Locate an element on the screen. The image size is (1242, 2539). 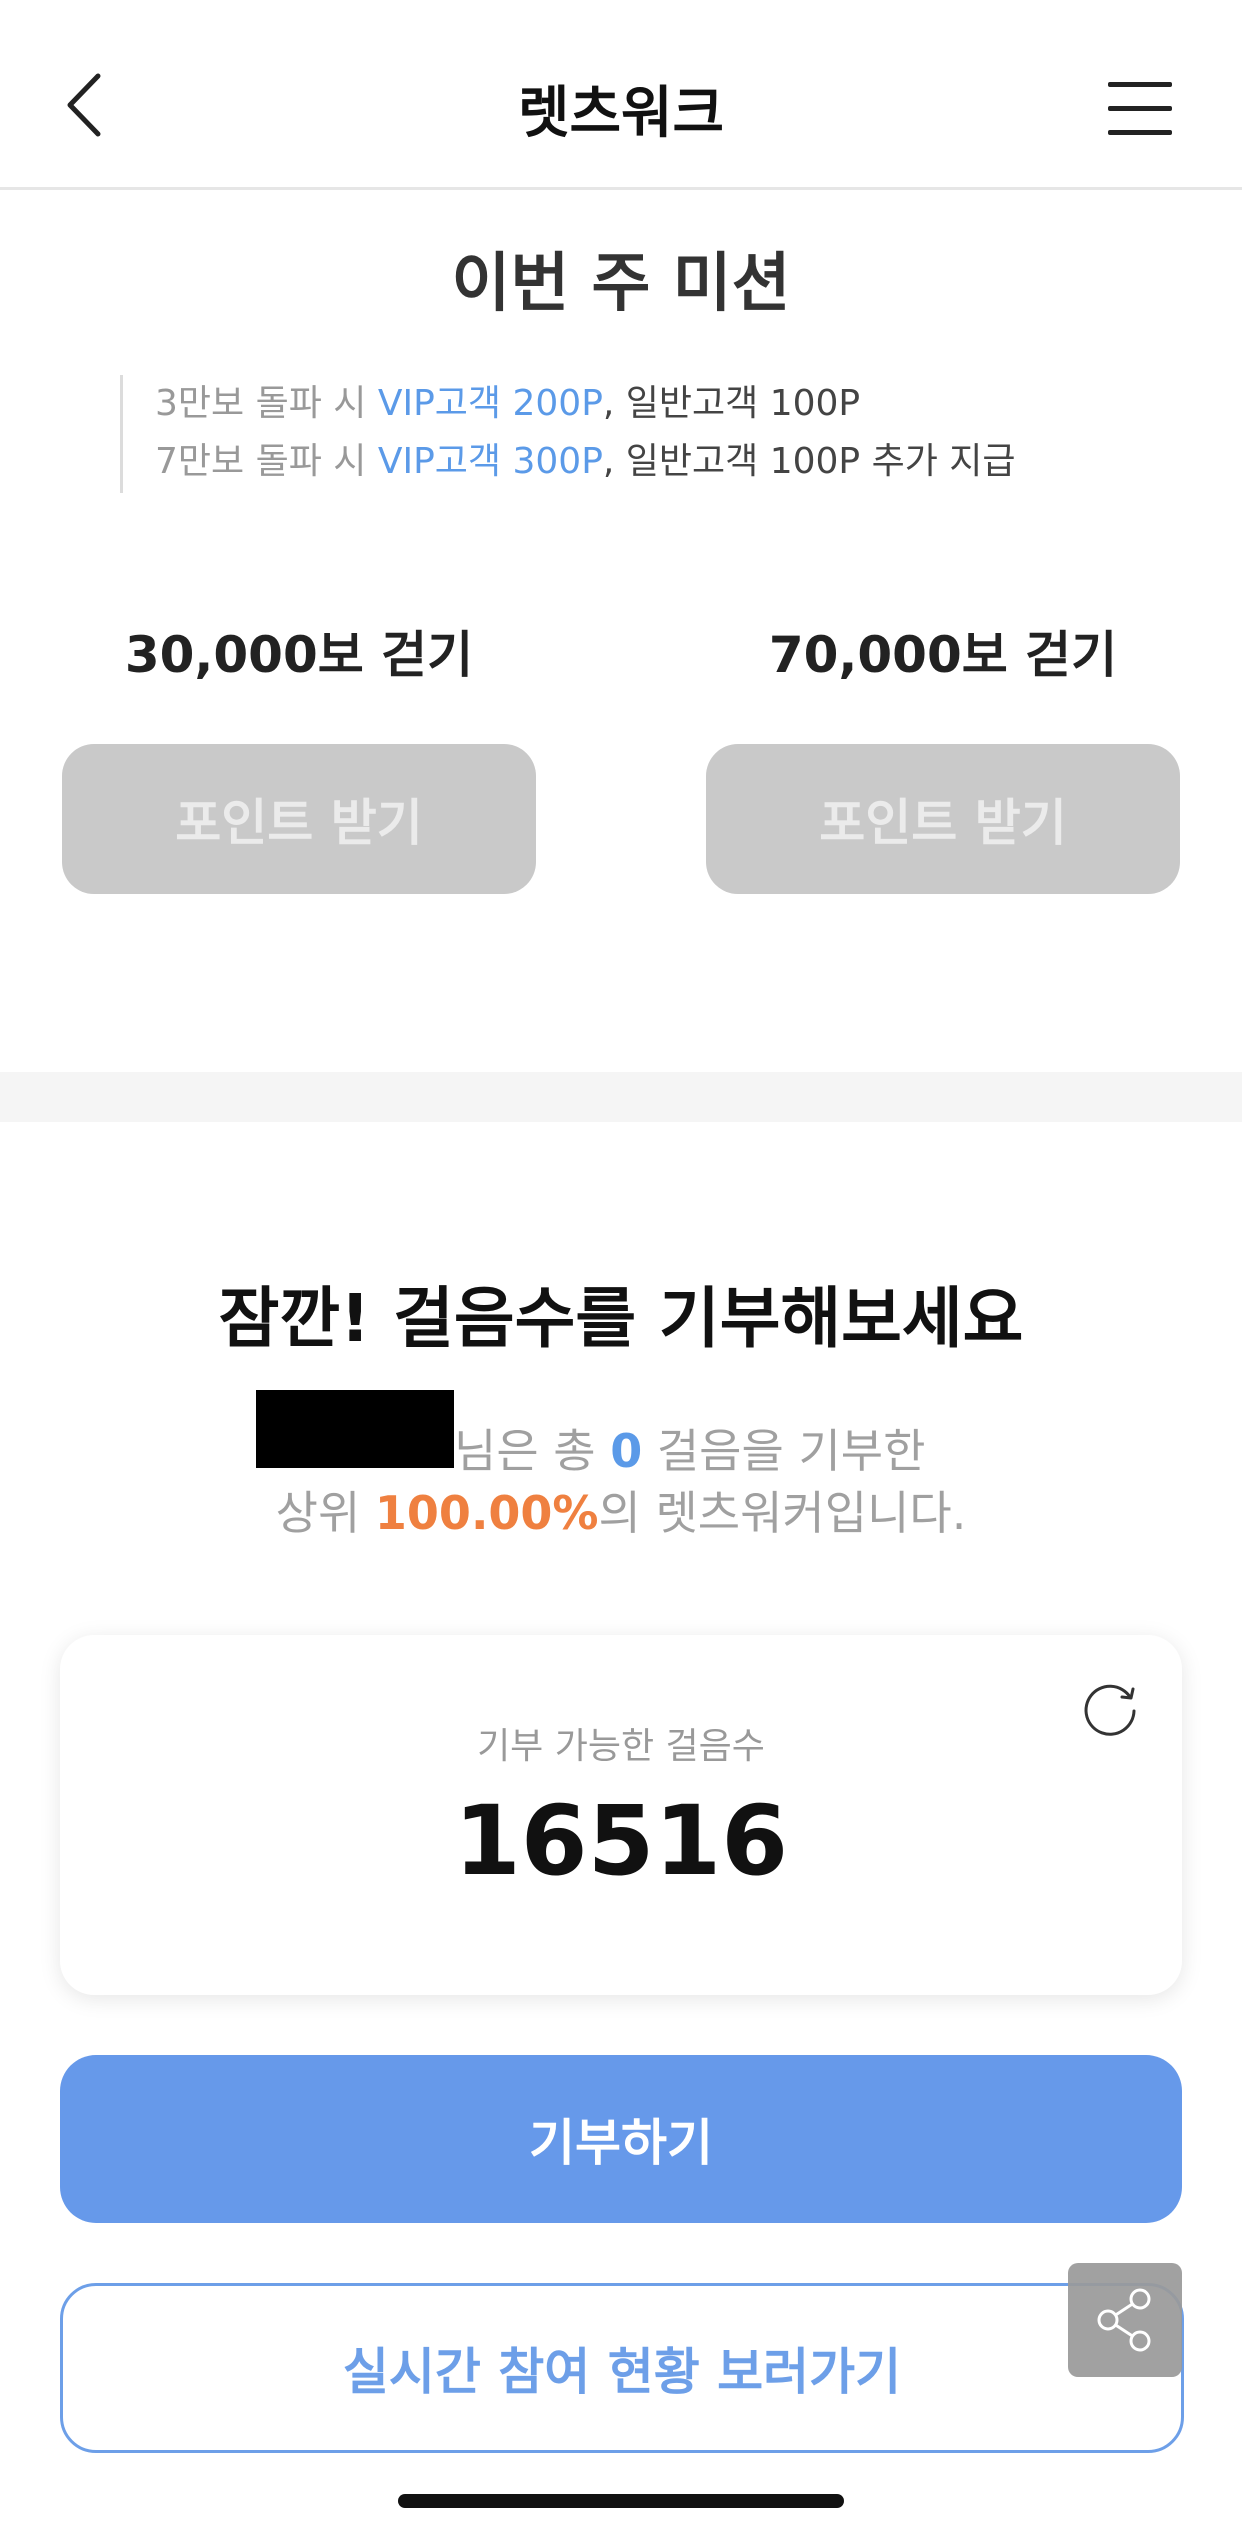
donate-button: 기부하기 is located at coordinates (621, 2139).